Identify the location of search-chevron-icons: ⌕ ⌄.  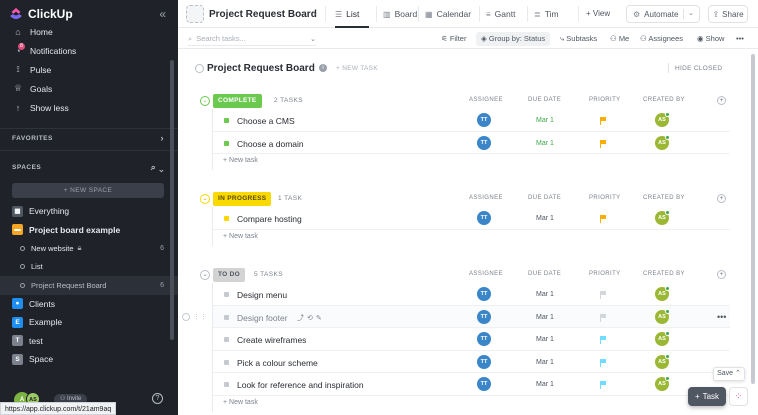
(157, 167).